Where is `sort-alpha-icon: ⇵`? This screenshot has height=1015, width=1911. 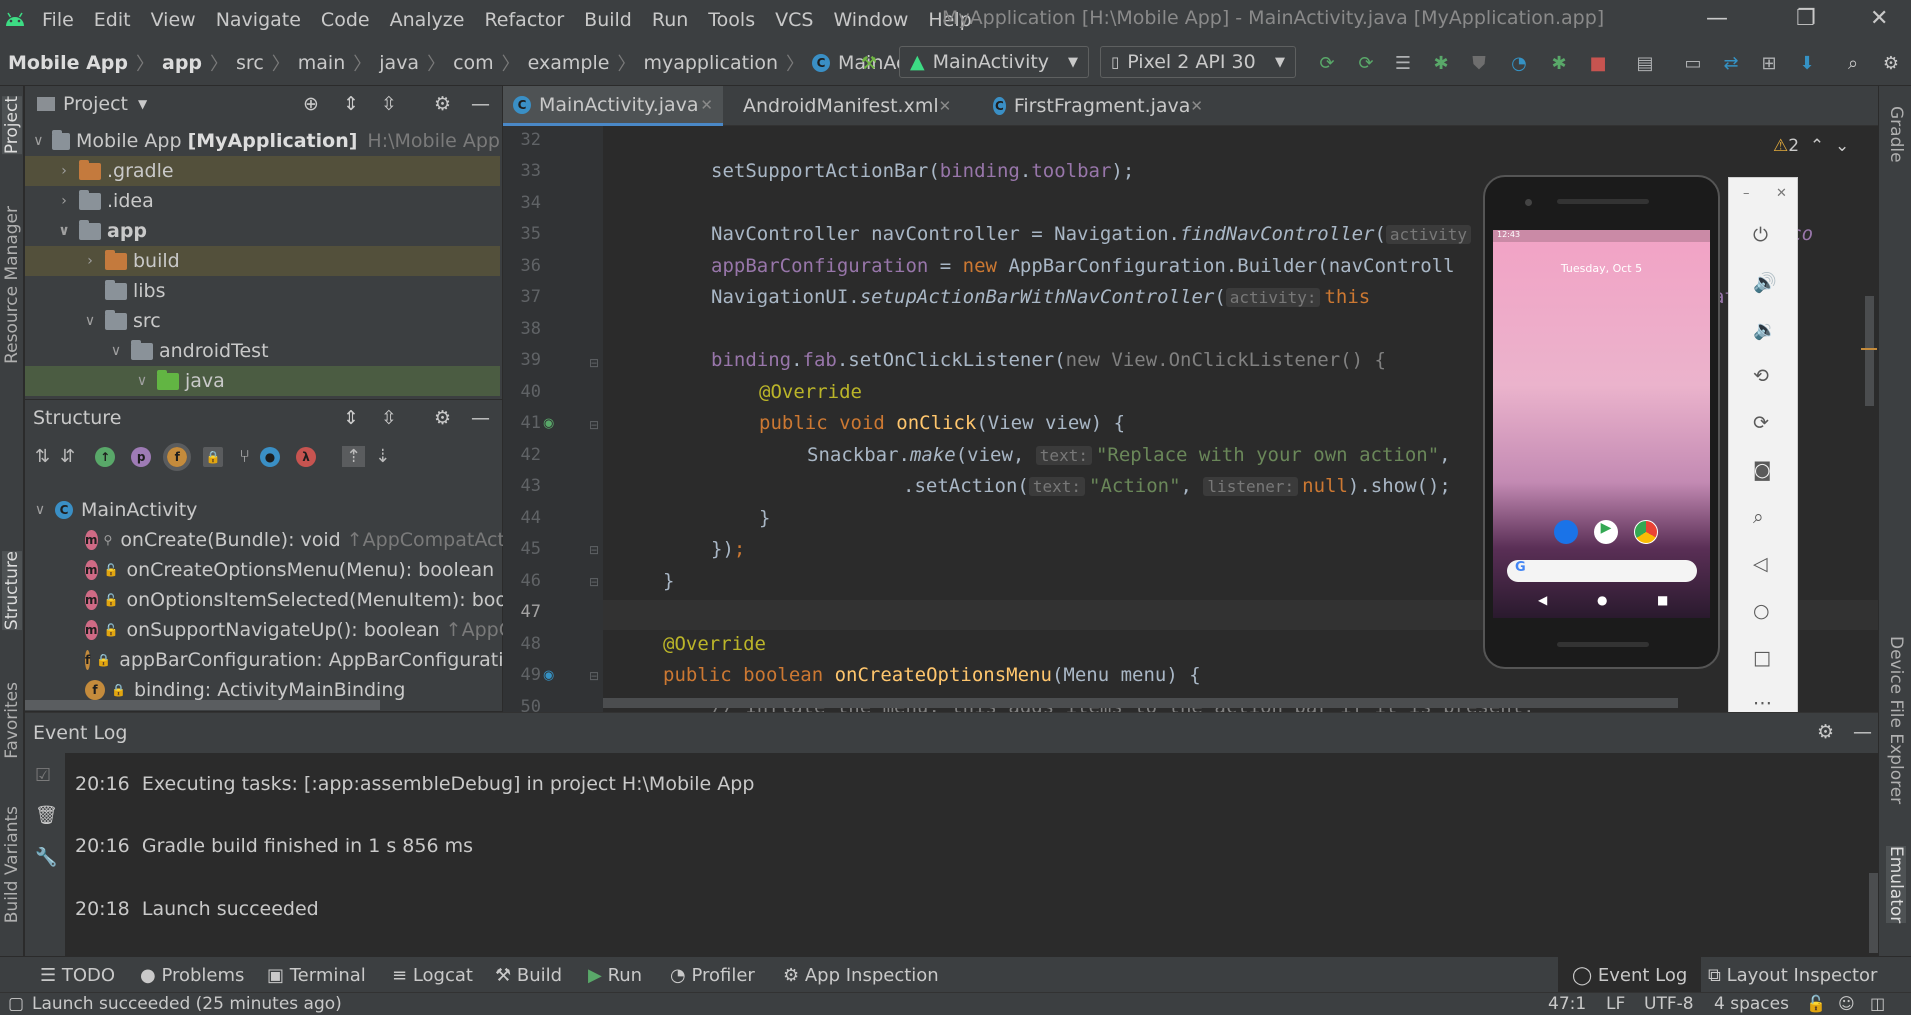
sort-alpha-icon: ⇵ is located at coordinates (67, 456).